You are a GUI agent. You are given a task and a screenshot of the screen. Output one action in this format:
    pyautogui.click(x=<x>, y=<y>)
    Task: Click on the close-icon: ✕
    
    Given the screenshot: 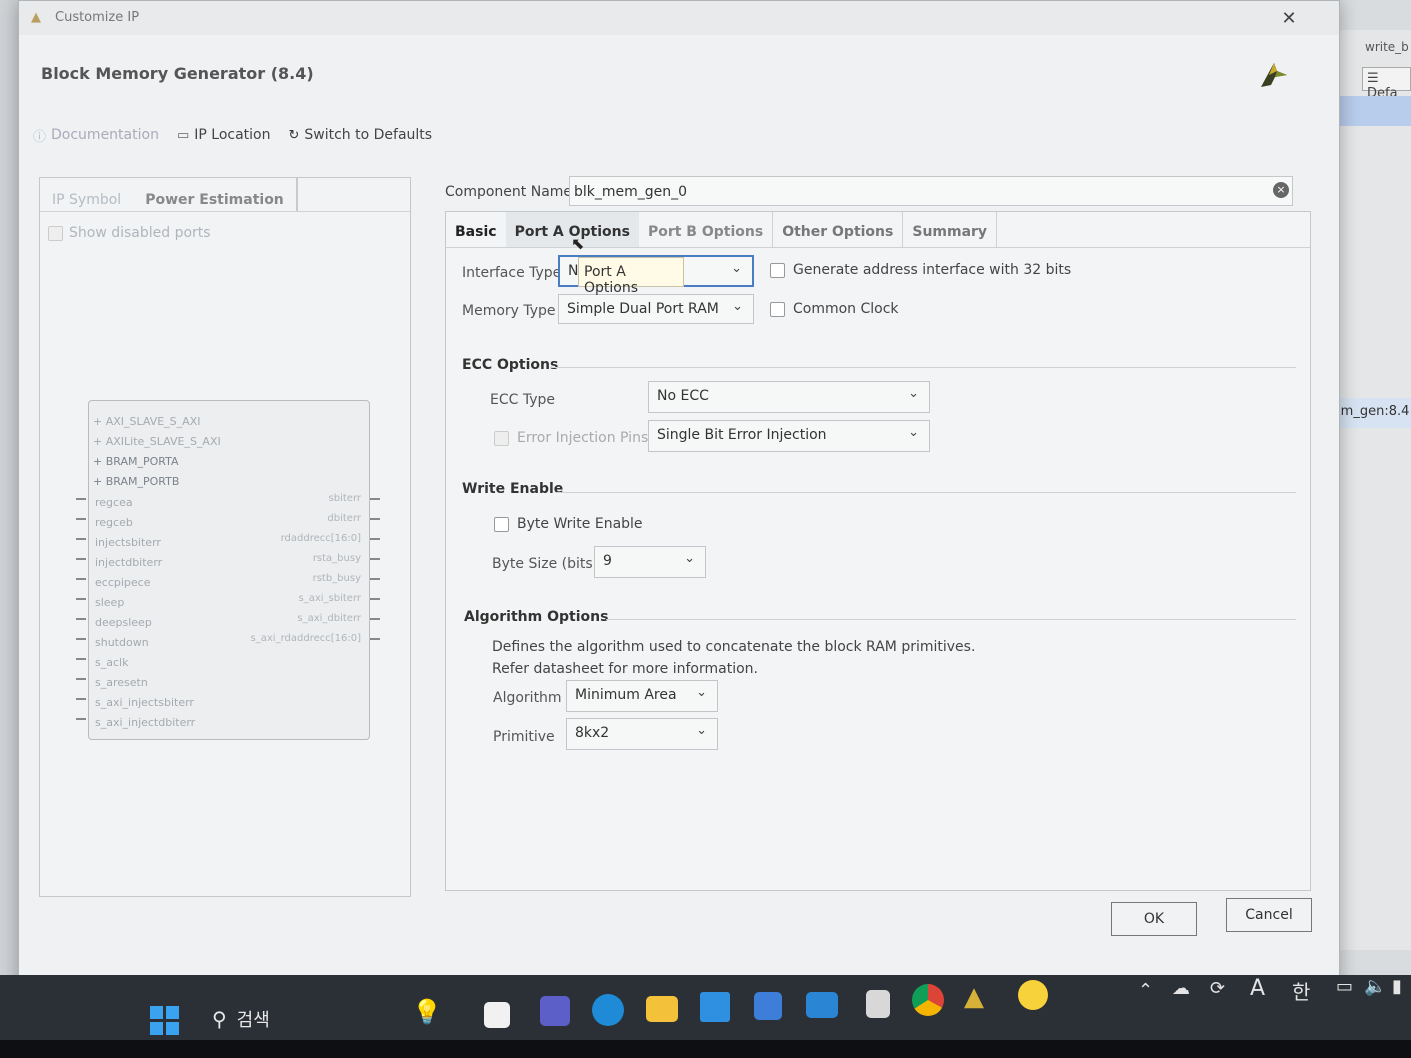 What is the action you would take?
    pyautogui.click(x=1289, y=19)
    